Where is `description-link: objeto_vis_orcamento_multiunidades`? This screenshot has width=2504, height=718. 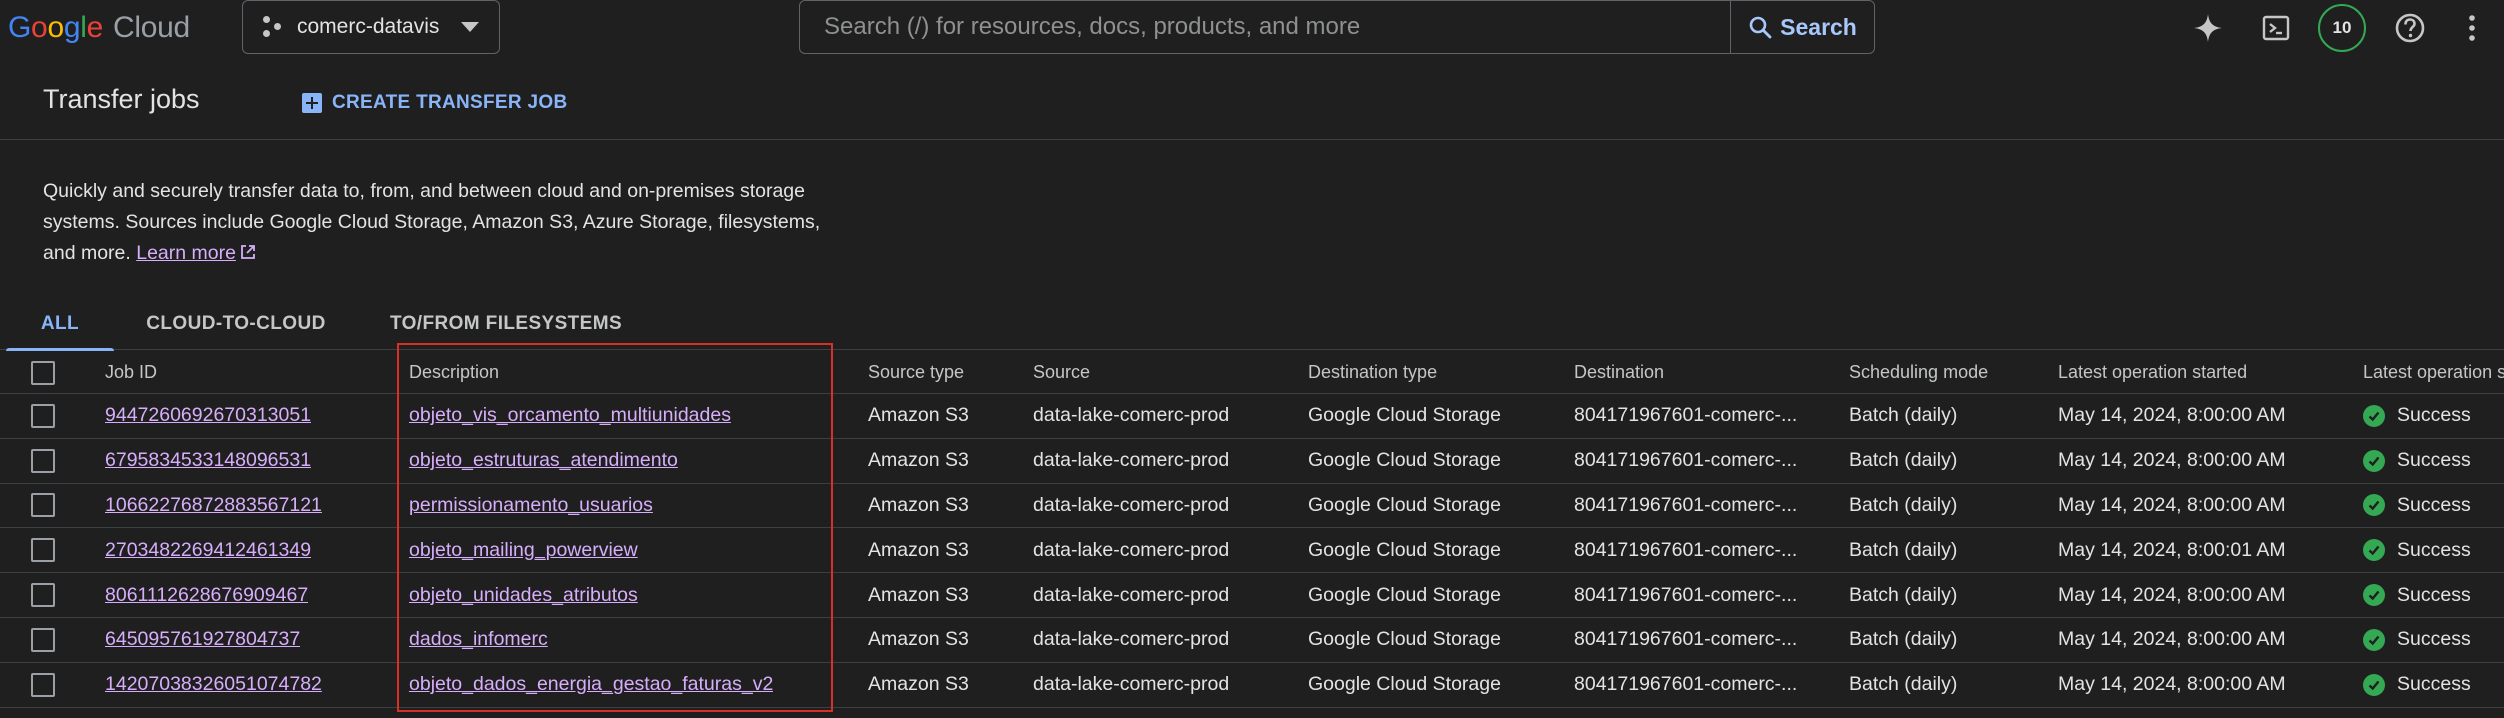
description-link: objeto_vis_orcamento_multiunidades is located at coordinates (570, 415).